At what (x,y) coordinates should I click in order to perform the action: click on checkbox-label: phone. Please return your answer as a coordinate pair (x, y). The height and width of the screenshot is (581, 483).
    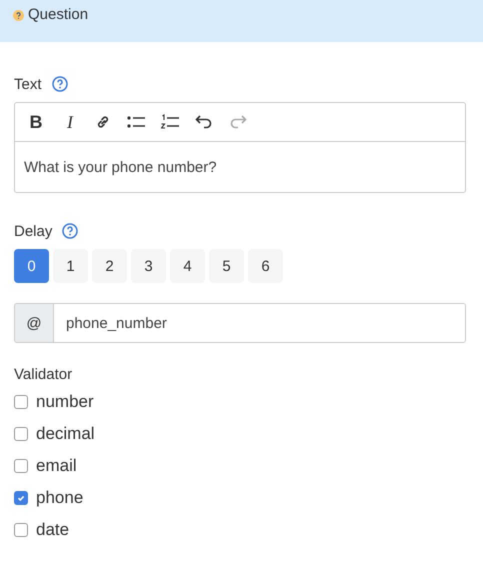
    Looking at the image, I should click on (60, 498).